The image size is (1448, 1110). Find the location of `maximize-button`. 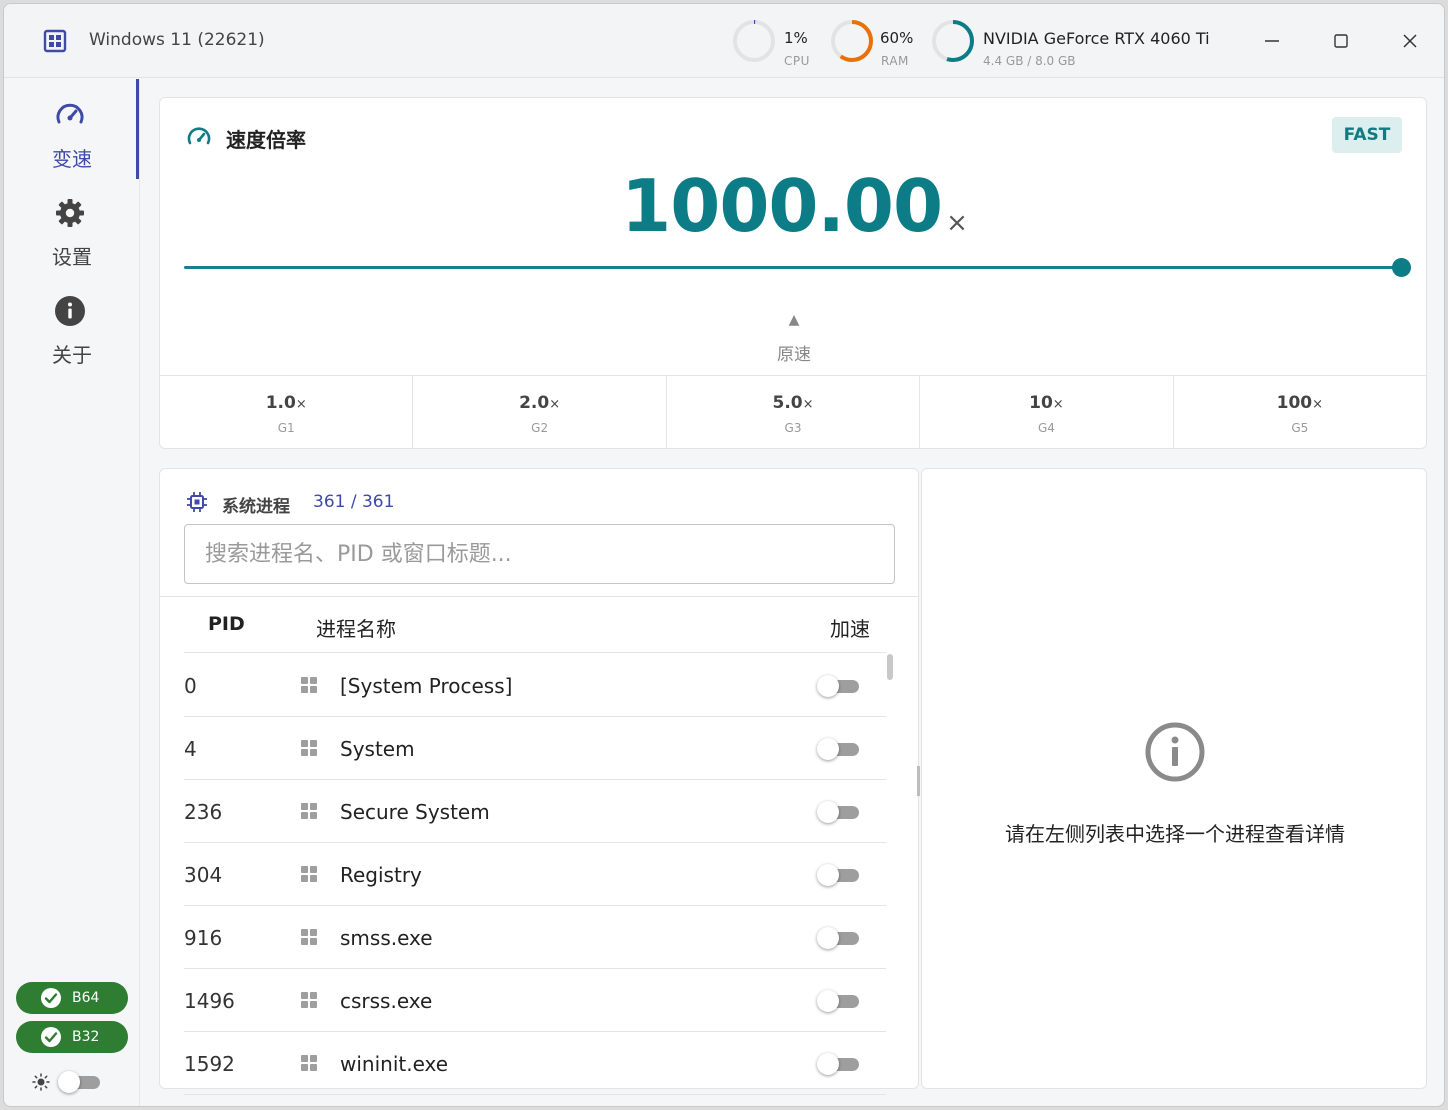

maximize-button is located at coordinates (1341, 41).